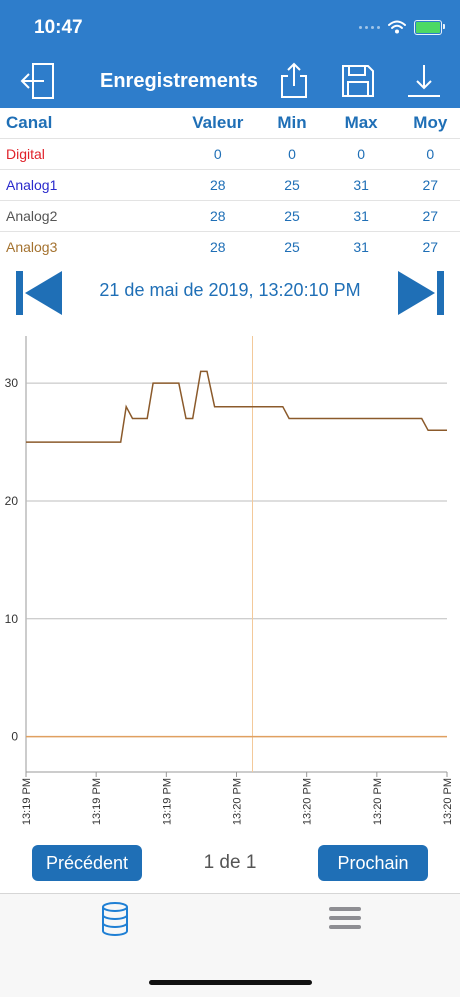  I want to click on y-tick-label: 0, so click(14, 737).